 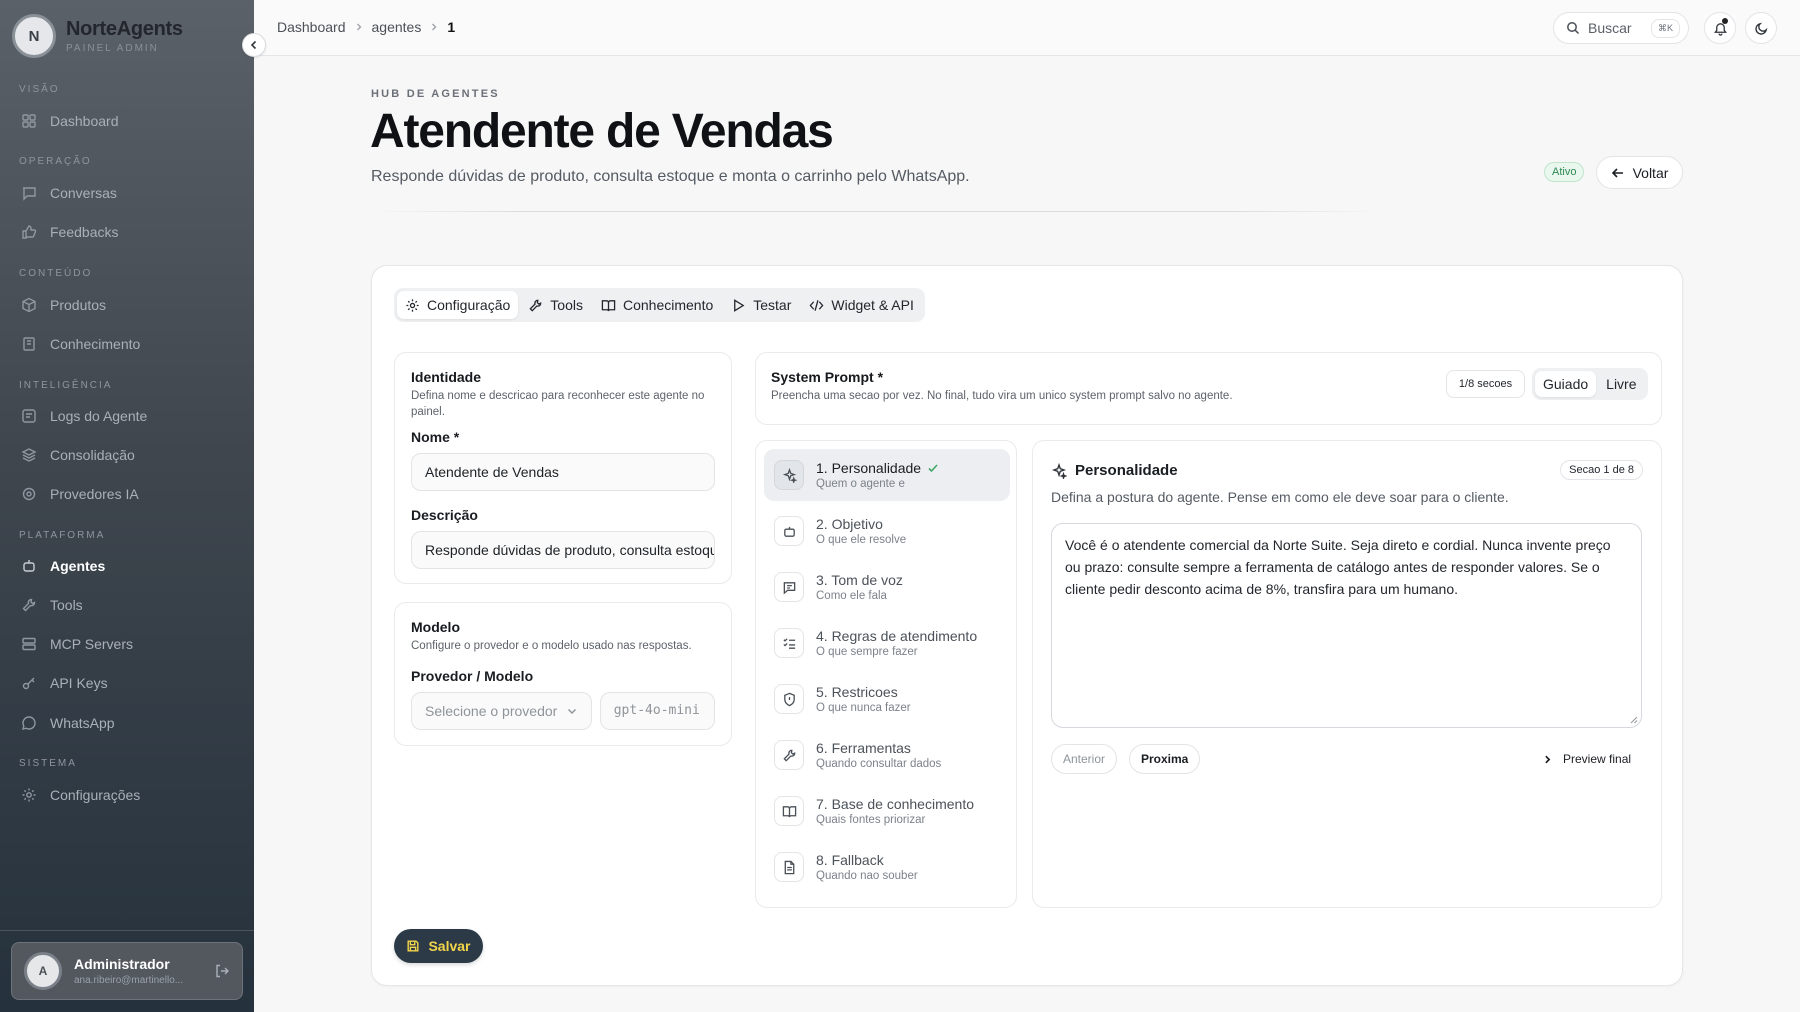 I want to click on sidebar-item-mcp-servers: MCP Servers, so click(x=127, y=644).